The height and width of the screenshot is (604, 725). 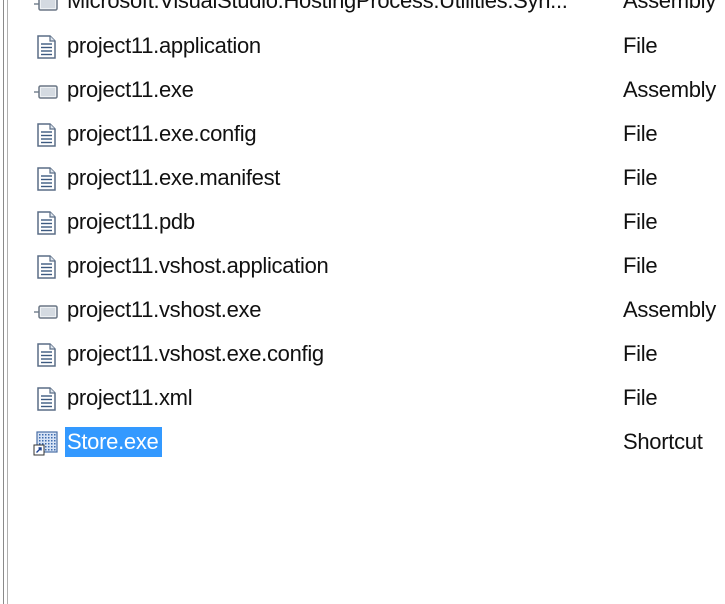 What do you see at coordinates (164, 45) in the screenshot?
I see `file-name: project11.application` at bounding box center [164, 45].